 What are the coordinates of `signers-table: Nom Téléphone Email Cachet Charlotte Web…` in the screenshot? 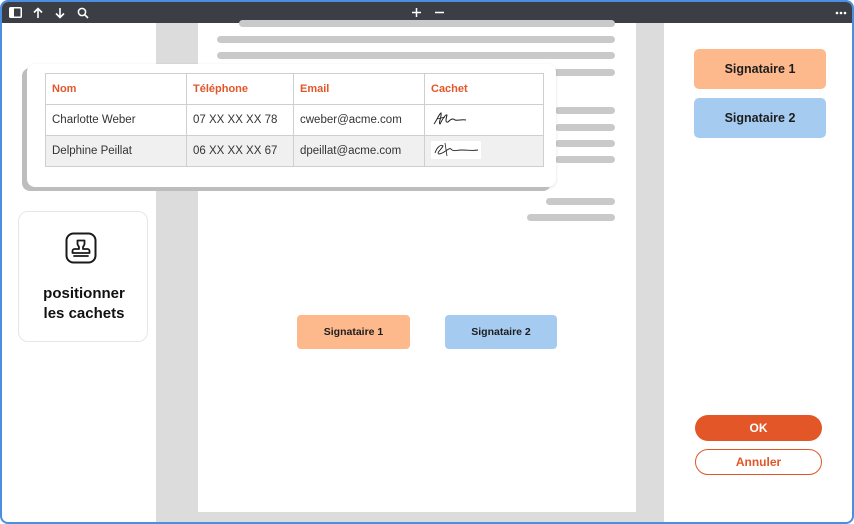 It's located at (294, 120).